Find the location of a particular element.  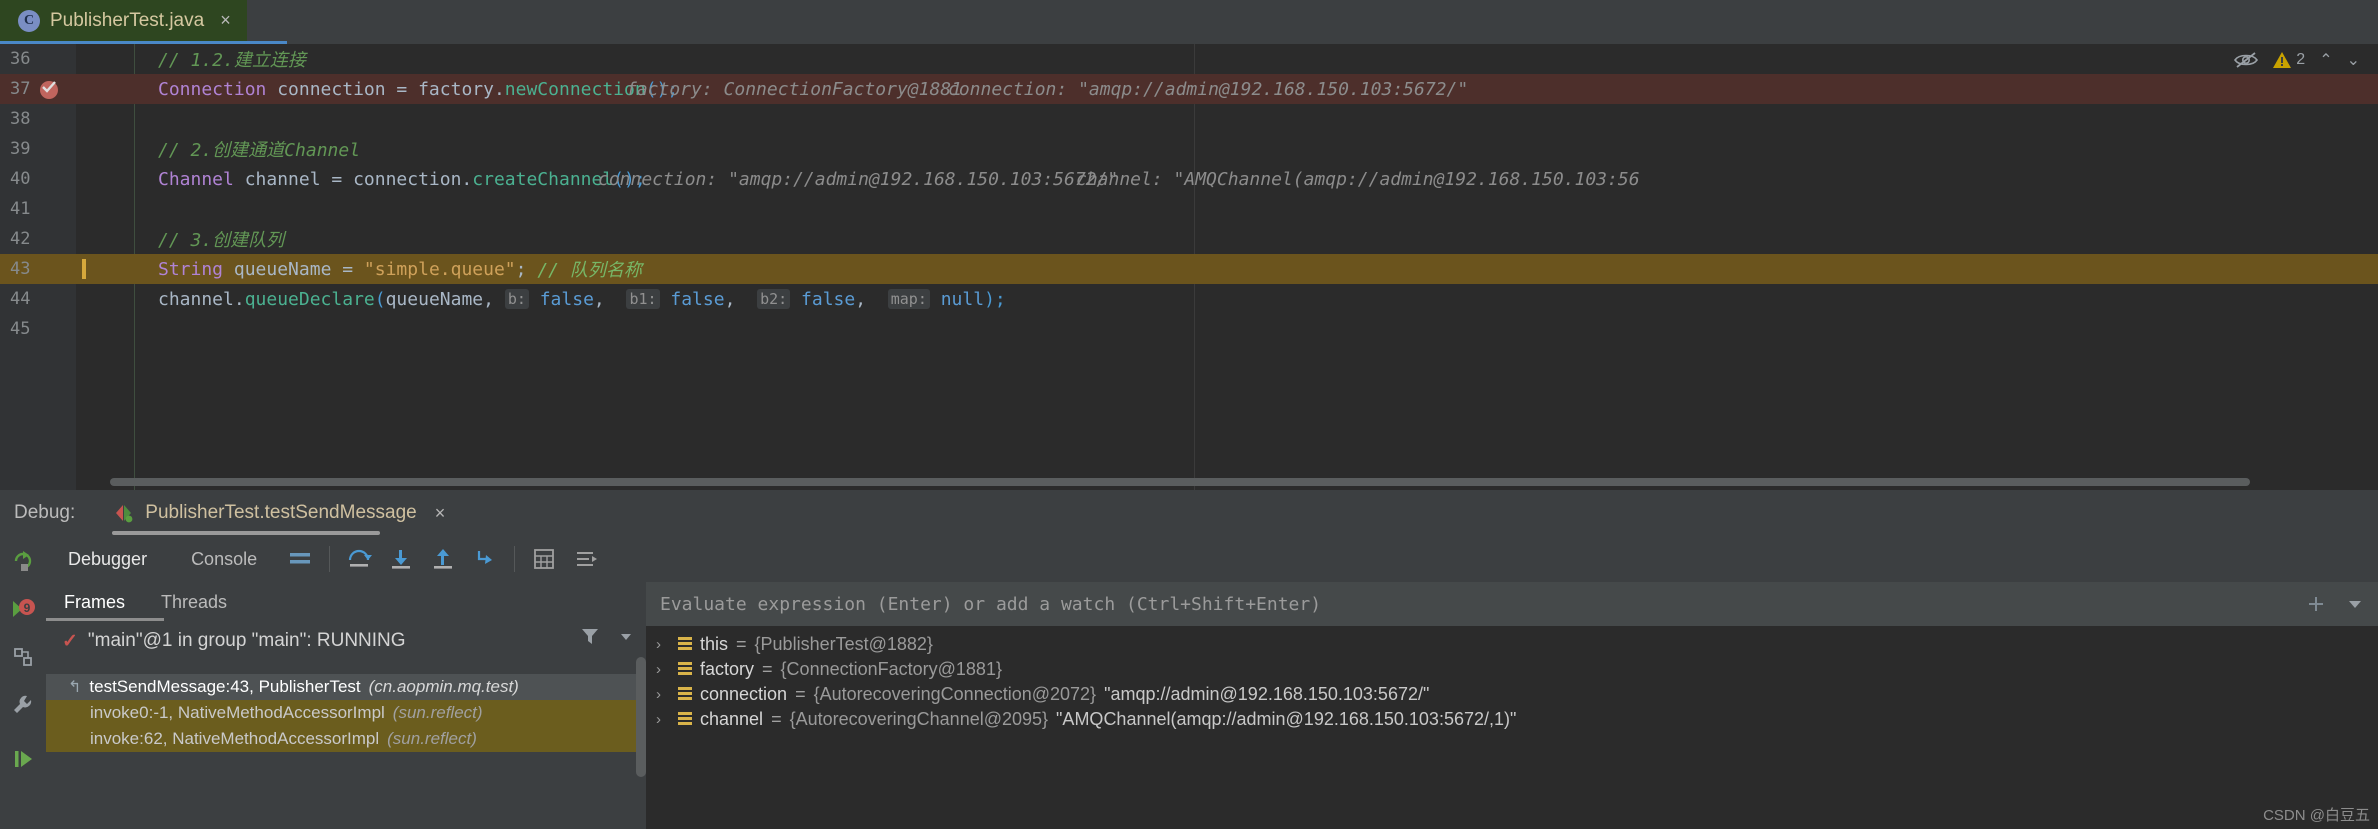

code-method: newConnection is located at coordinates (575, 89).